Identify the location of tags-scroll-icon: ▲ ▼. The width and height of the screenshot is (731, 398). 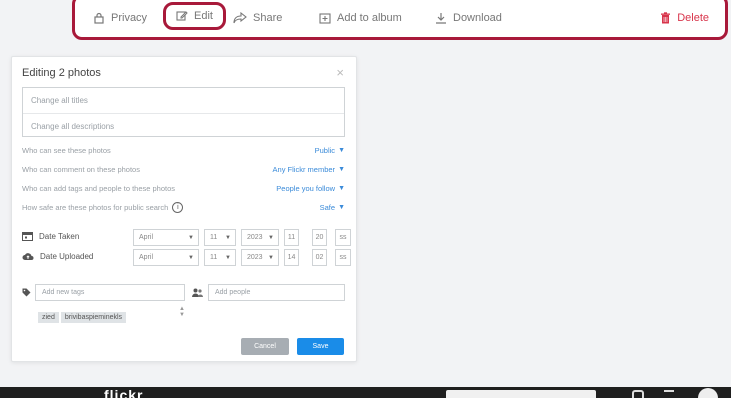
(182, 312).